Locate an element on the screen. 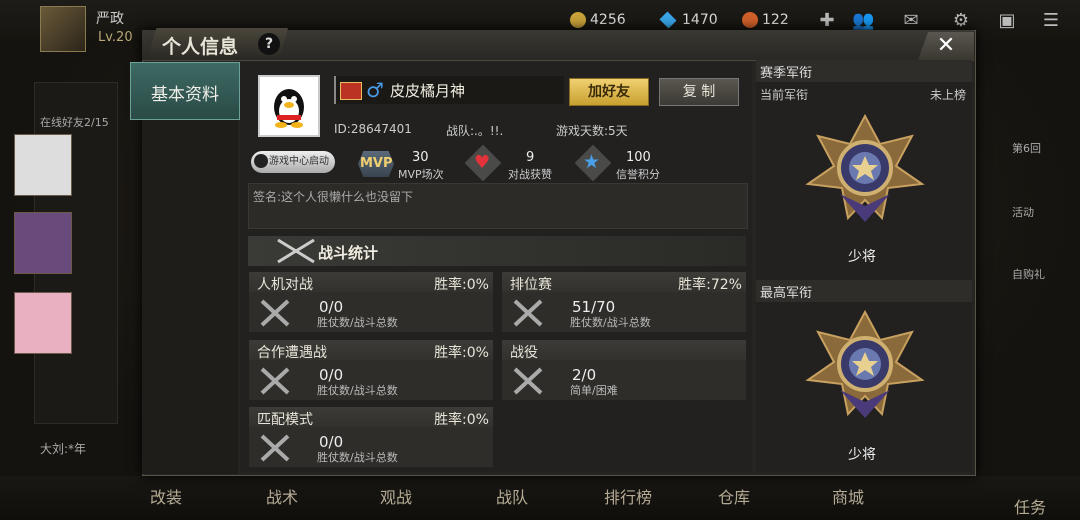  player-name: 严政 is located at coordinates (110, 19).